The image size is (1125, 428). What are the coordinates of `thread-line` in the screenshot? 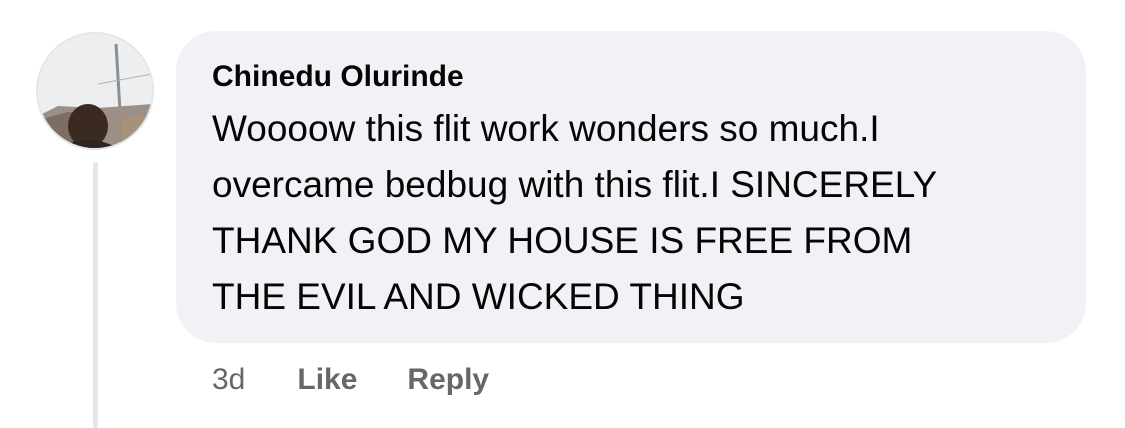 It's located at (95, 295).